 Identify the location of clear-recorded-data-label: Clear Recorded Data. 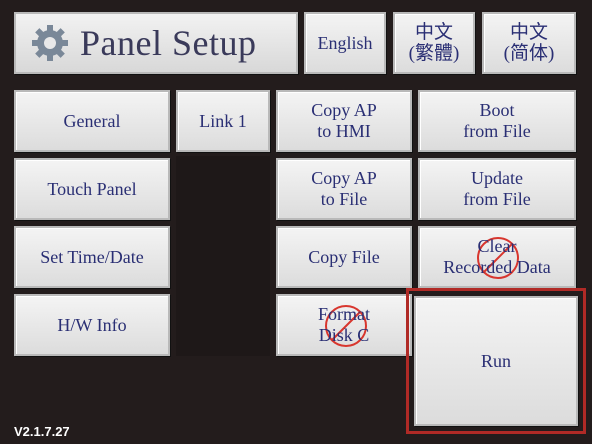
(497, 256).